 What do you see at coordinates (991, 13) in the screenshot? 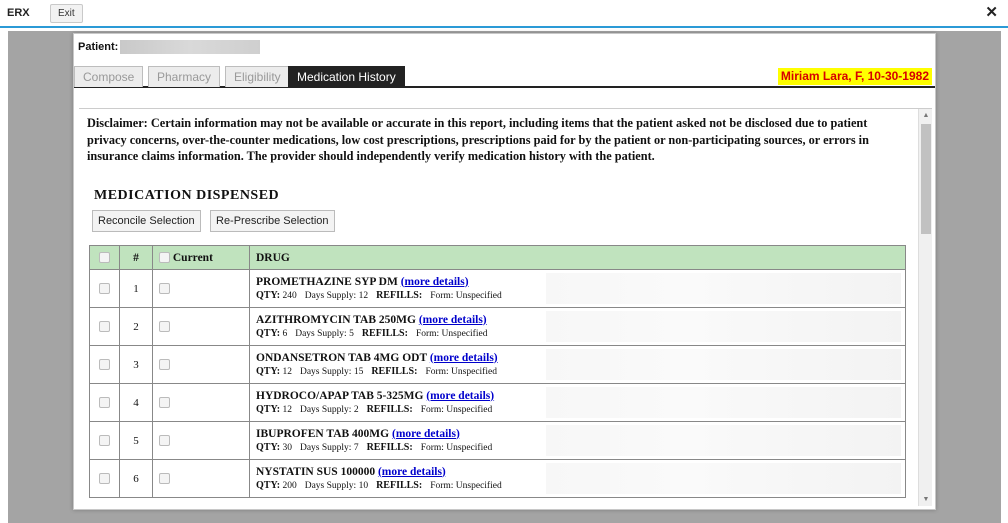
I see `close-icon: ✕` at bounding box center [991, 13].